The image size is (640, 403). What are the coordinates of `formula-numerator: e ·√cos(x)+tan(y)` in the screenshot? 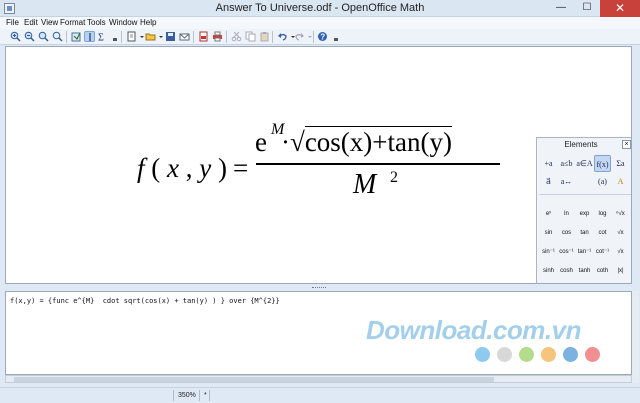 It's located at (353, 142).